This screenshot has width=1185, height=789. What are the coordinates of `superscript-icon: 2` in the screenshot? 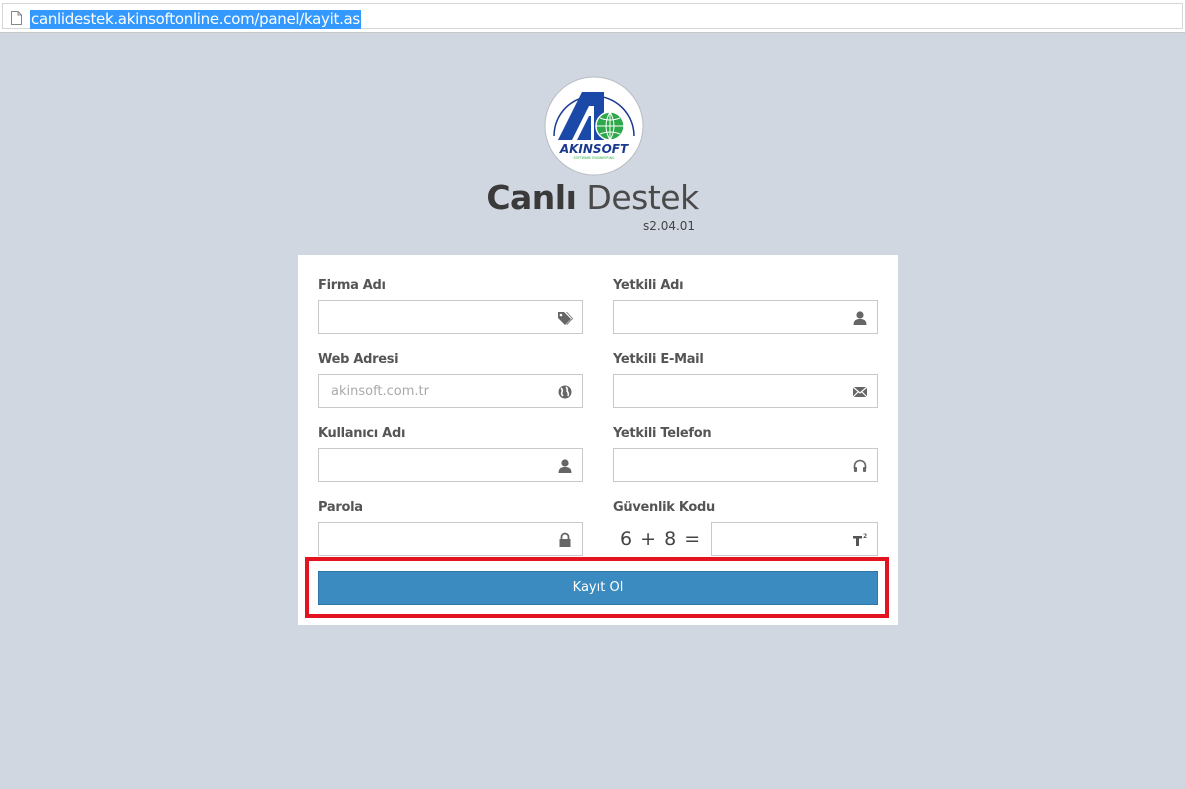 It's located at (860, 539).